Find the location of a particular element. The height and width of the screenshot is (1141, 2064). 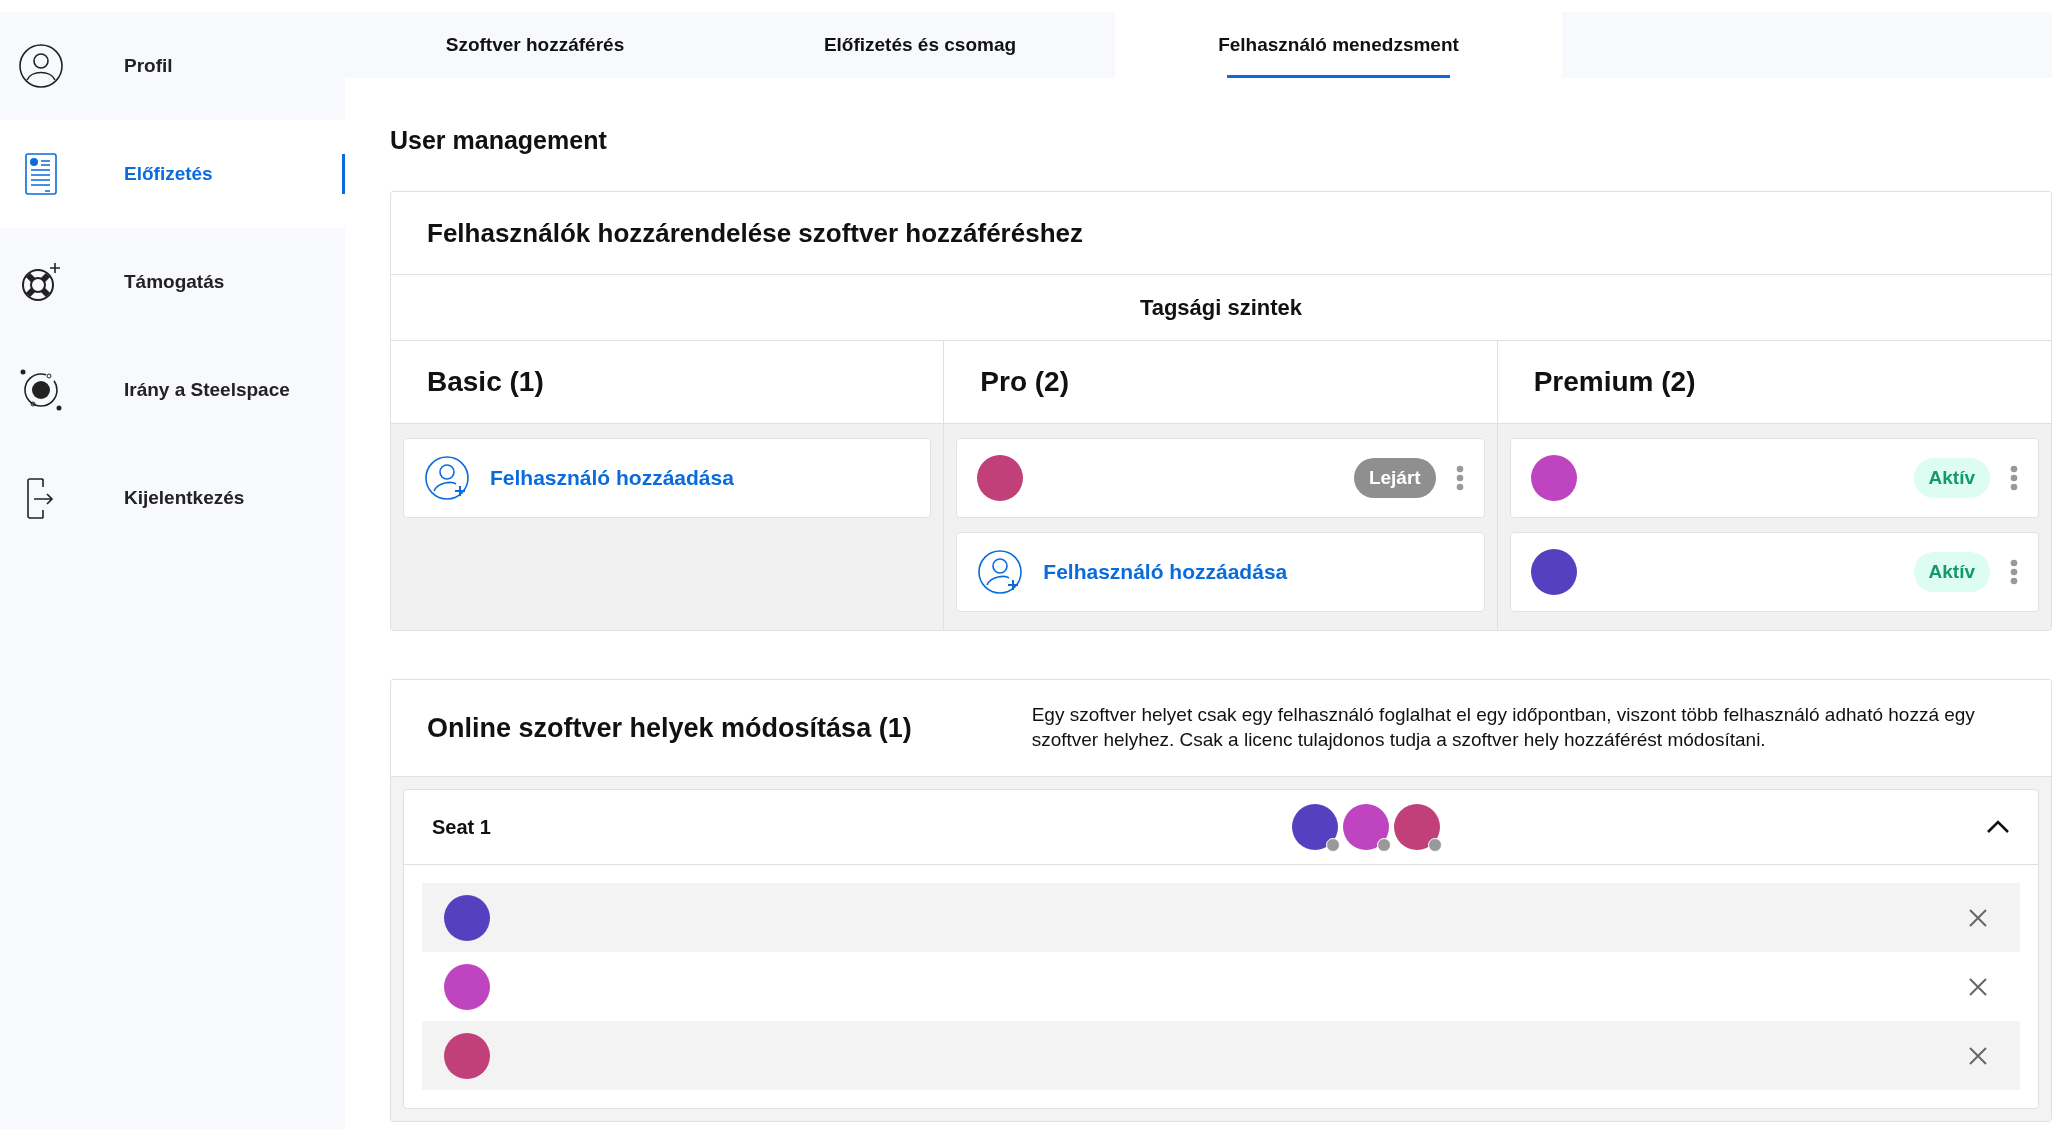

user-icon is located at coordinates (41, 66).